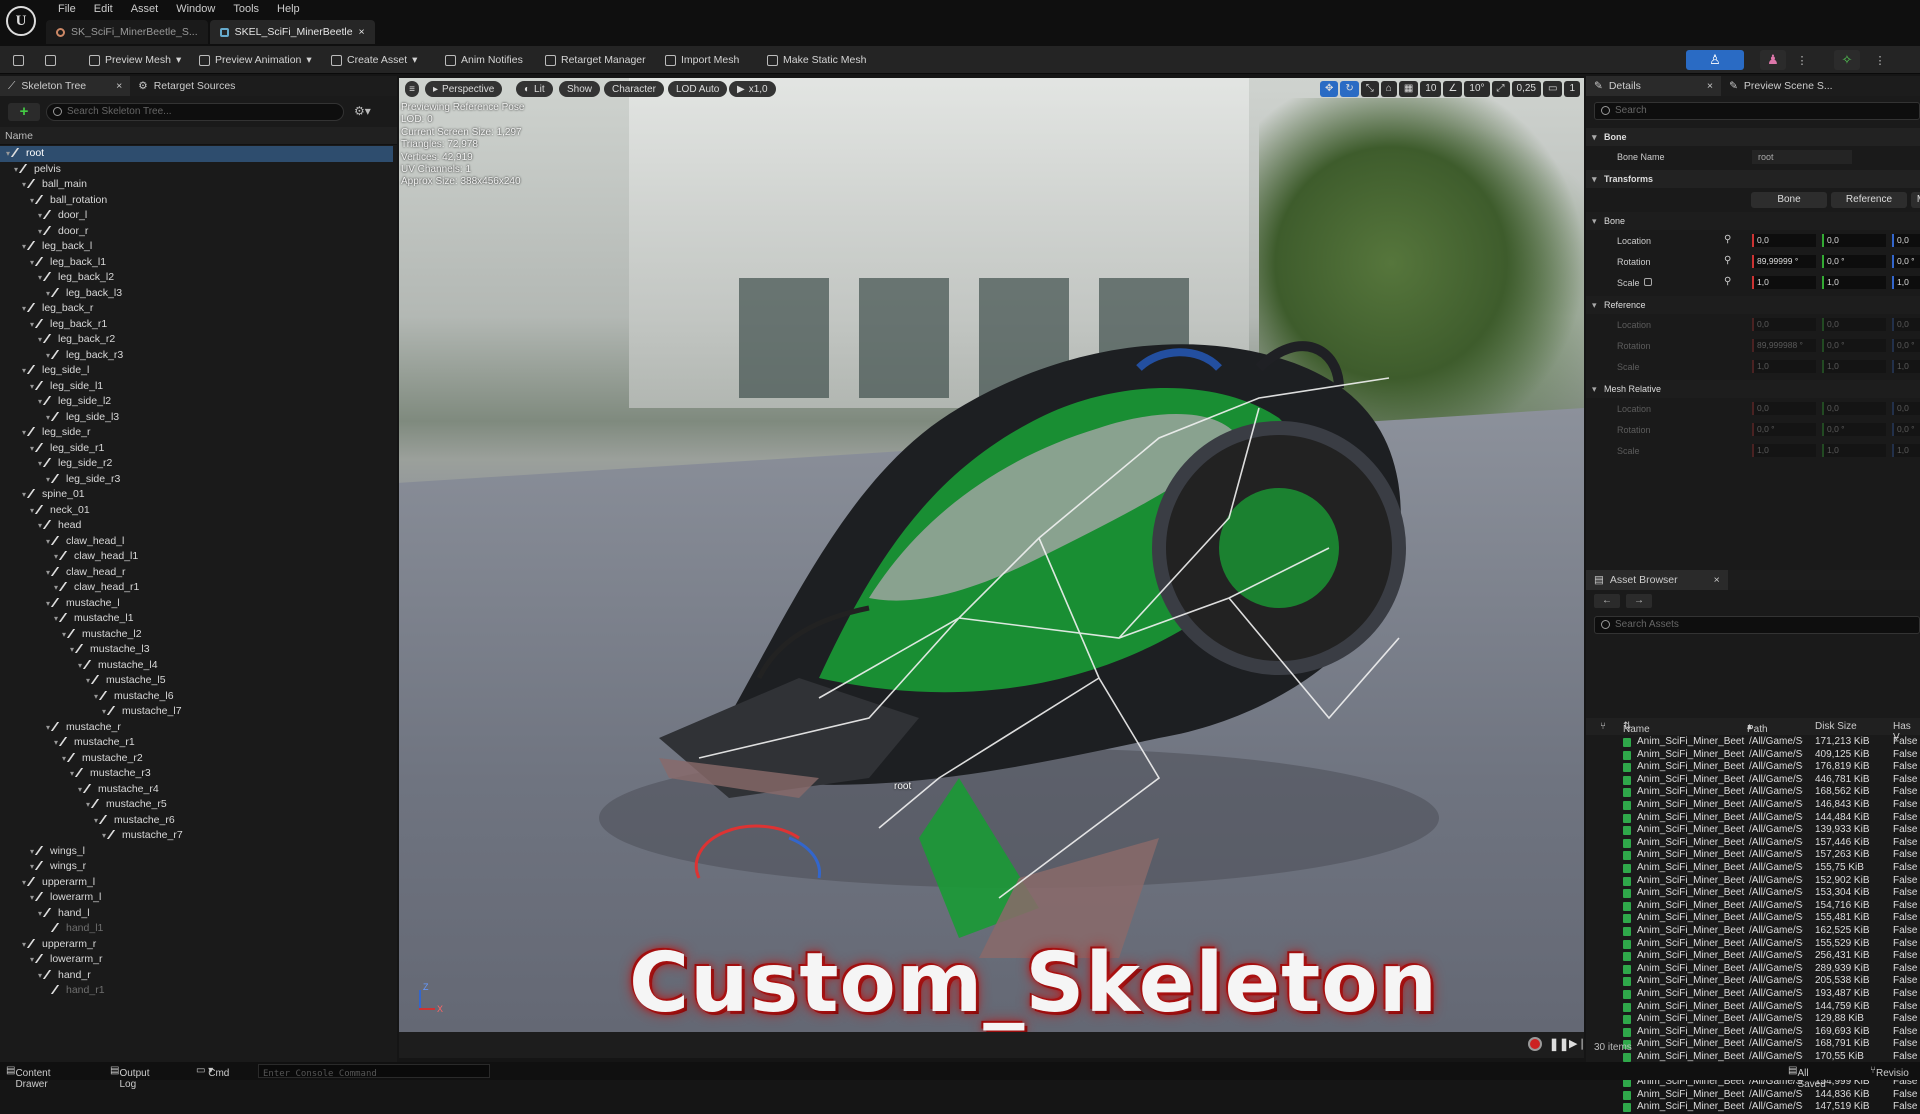  I want to click on details-search-input: Search, so click(1757, 111).